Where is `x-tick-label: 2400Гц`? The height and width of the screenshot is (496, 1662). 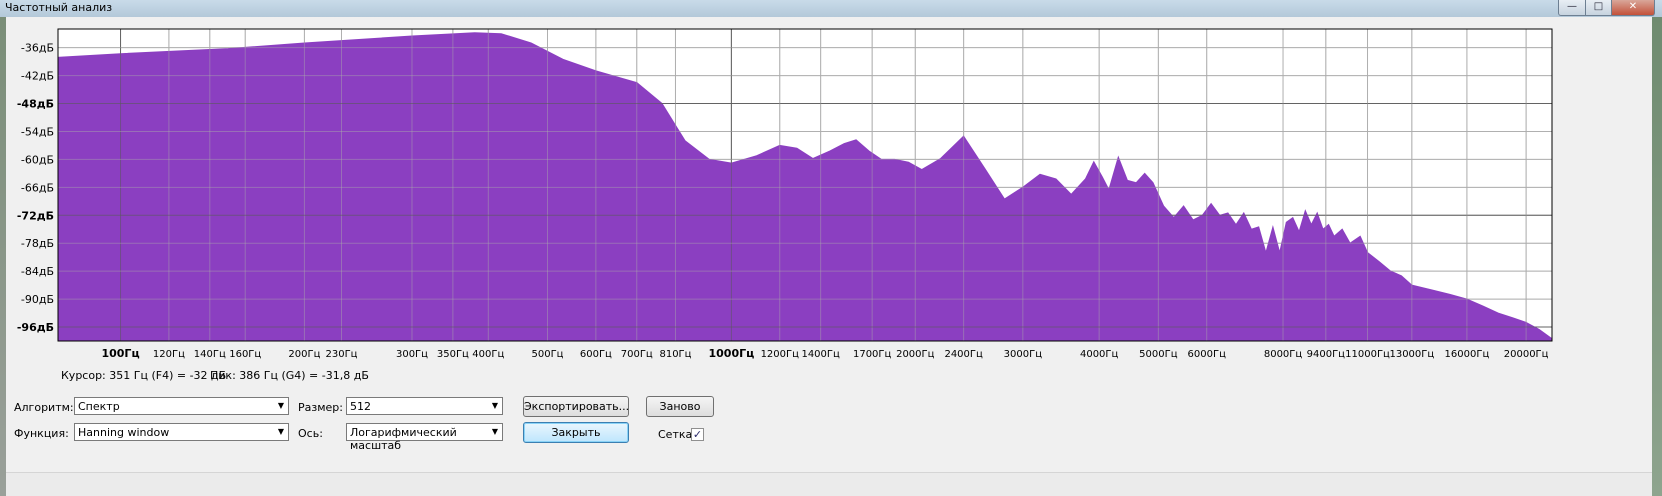
x-tick-label: 2400Гц is located at coordinates (963, 354).